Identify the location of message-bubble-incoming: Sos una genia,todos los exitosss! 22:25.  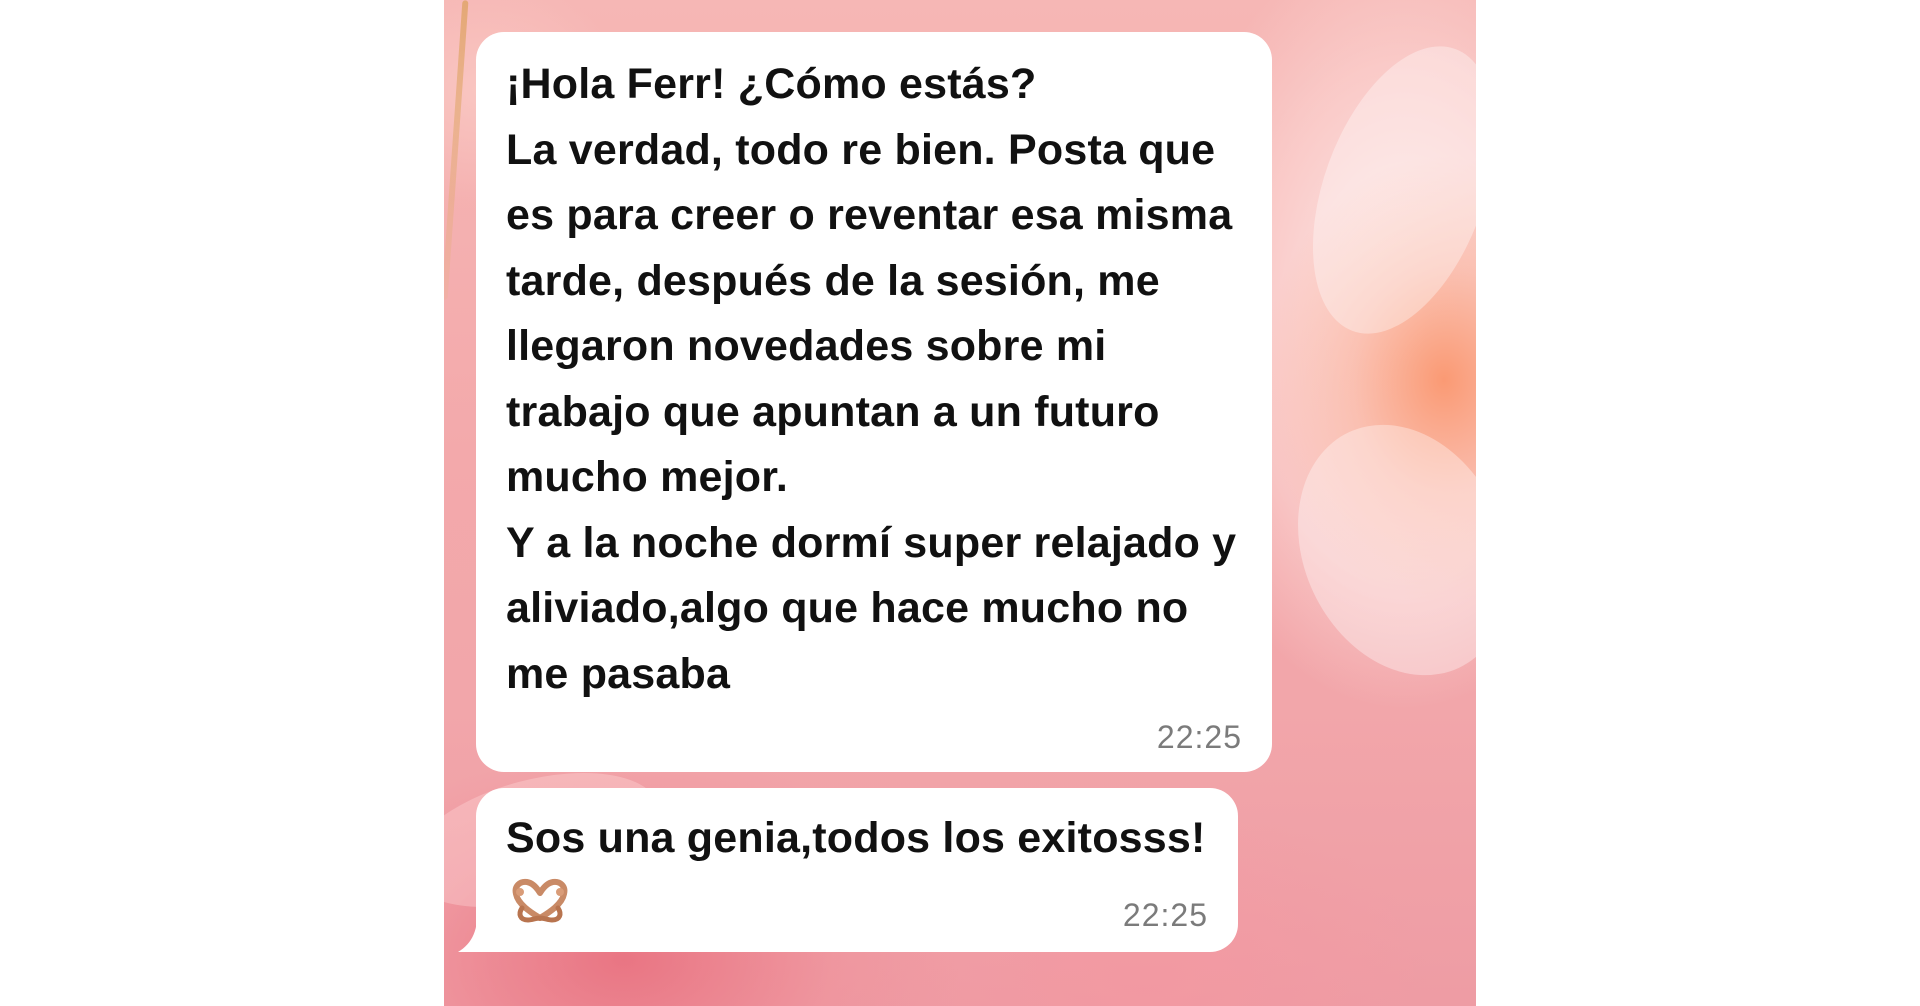
(857, 870).